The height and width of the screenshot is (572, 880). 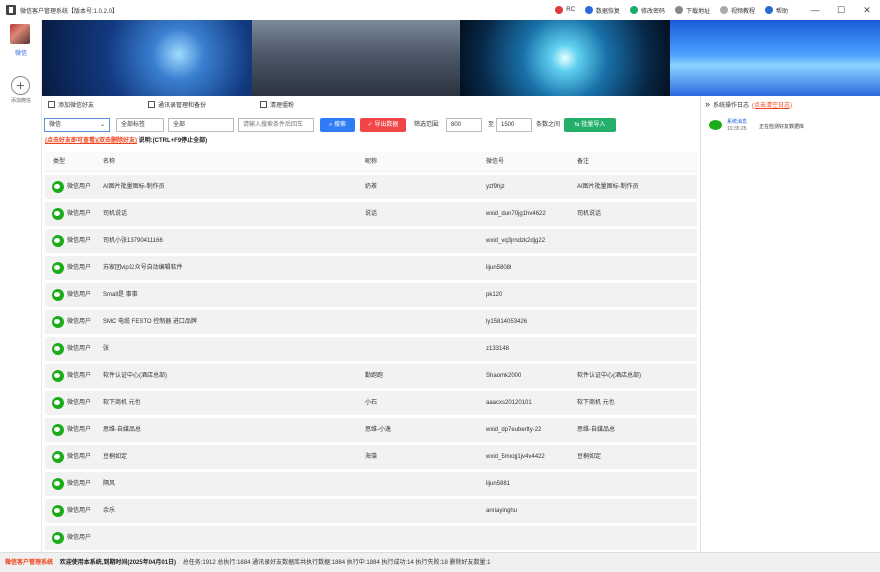 I want to click on range-to-input: 1500, so click(x=514, y=125).